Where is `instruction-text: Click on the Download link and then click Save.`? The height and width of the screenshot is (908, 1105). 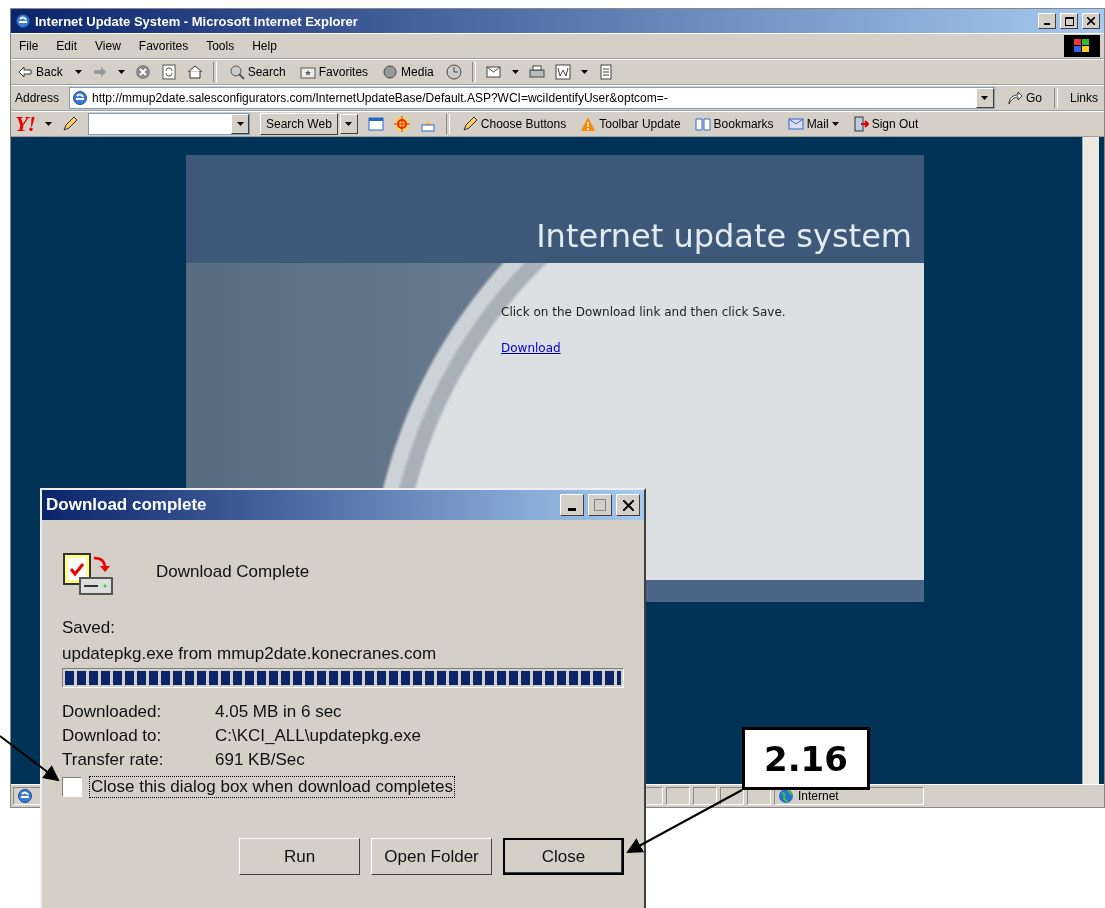
instruction-text: Click on the Download link and then click Save. is located at coordinates (643, 312).